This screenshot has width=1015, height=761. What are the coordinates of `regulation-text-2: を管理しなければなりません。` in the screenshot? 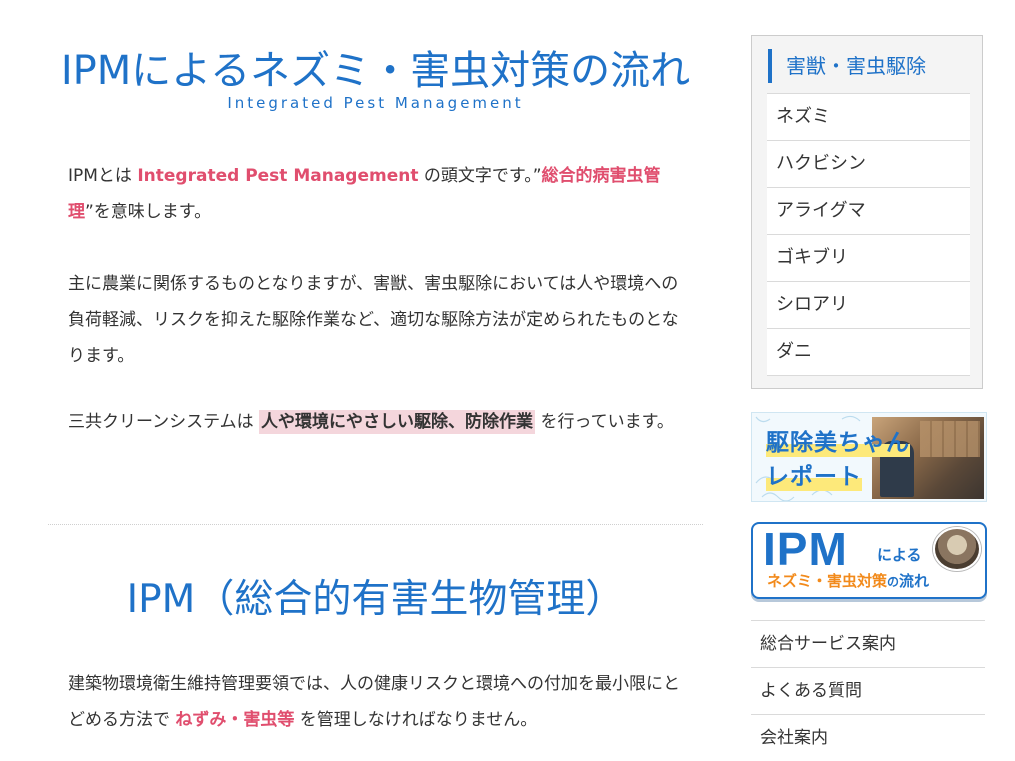 It's located at (416, 720).